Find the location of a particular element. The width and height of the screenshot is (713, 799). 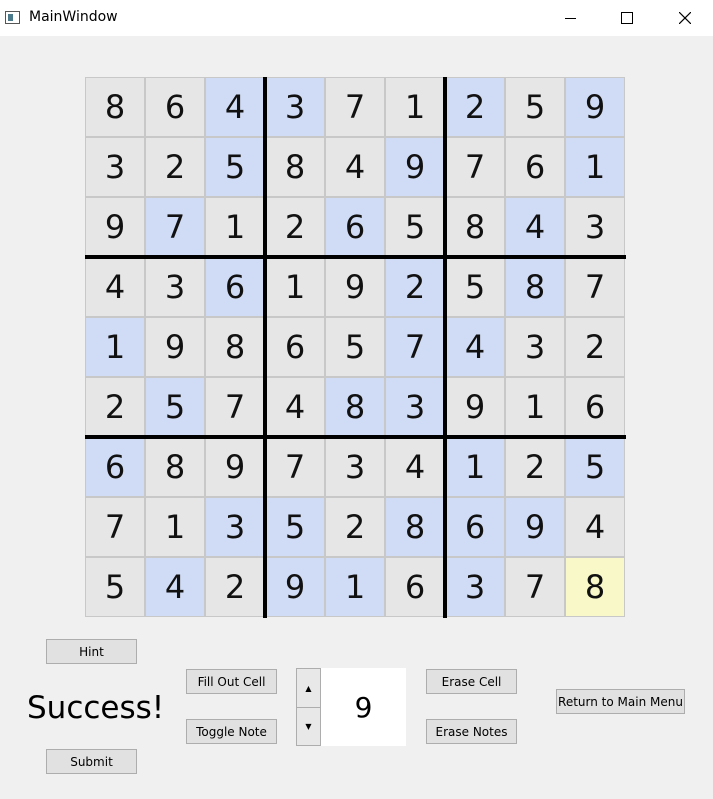

hint-button: Hint is located at coordinates (91, 651).